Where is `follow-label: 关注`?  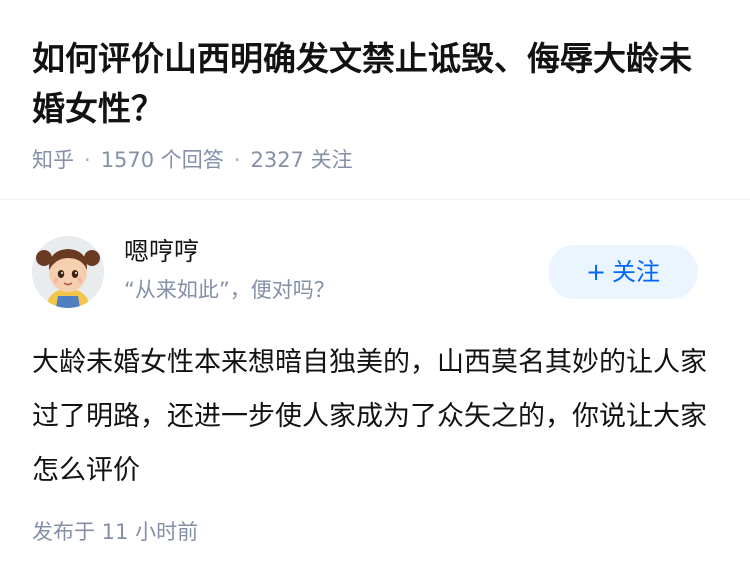 follow-label: 关注 is located at coordinates (636, 272).